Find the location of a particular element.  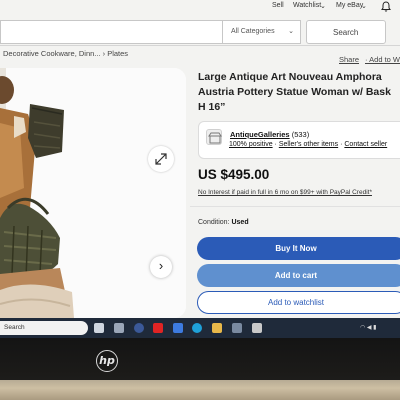

watchlist-link: Watchlist is located at coordinates (307, 5).